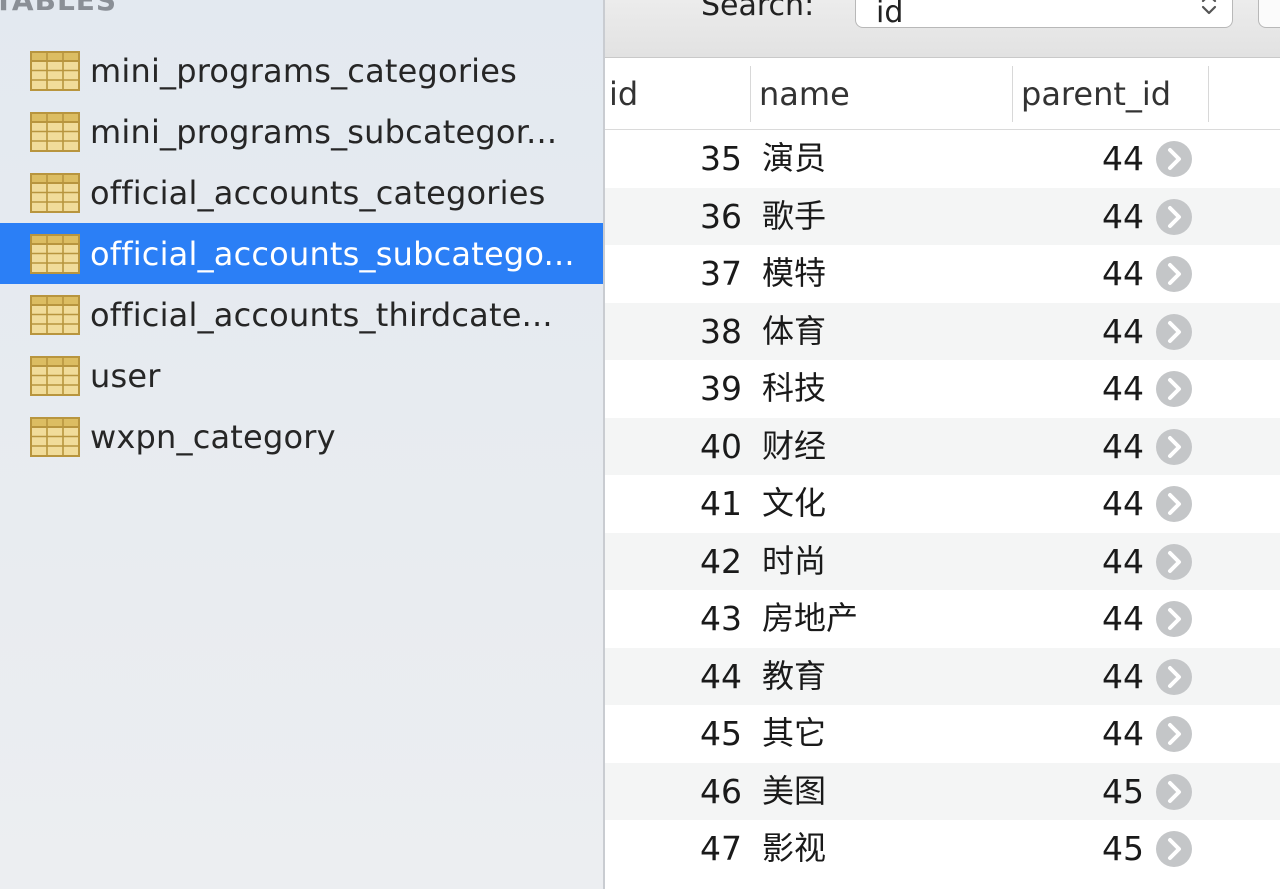 This screenshot has width=1280, height=889. Describe the element at coordinates (721, 619) in the screenshot. I see `cell-id: 43` at that location.